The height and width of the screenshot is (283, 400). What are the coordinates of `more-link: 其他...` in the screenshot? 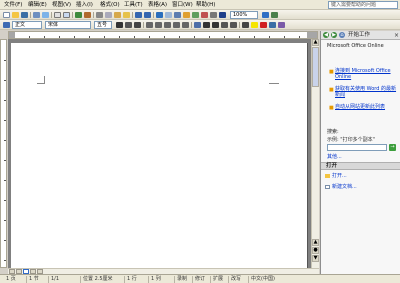 It's located at (334, 156).